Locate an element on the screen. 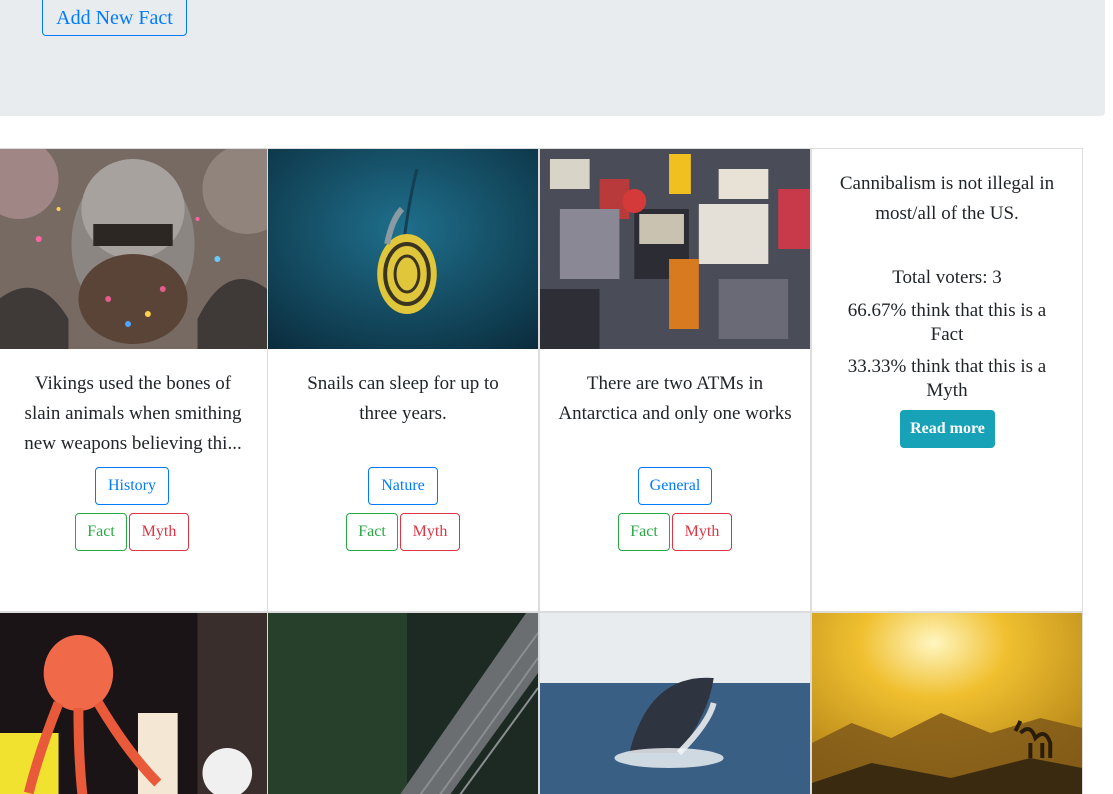  category-button: Nature is located at coordinates (403, 486).